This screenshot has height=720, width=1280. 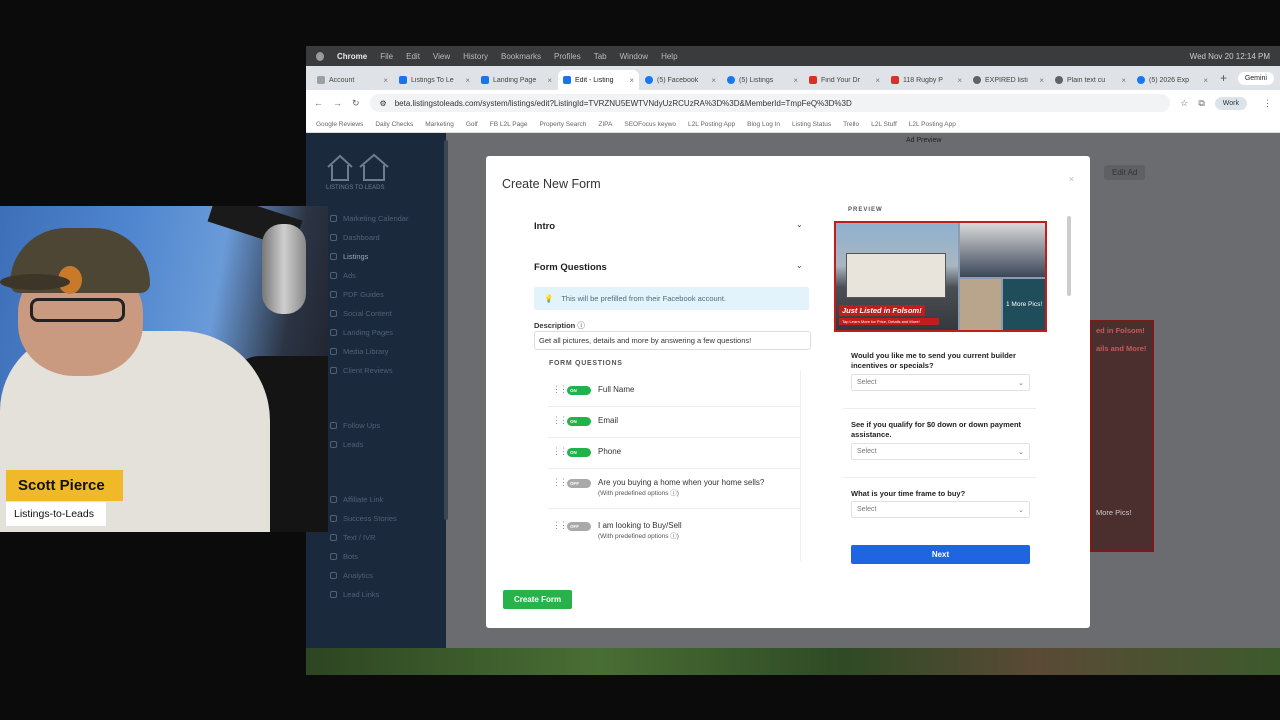 What do you see at coordinates (354, 594) in the screenshot?
I see `sidebar-item-lead-links: Lead Links` at bounding box center [354, 594].